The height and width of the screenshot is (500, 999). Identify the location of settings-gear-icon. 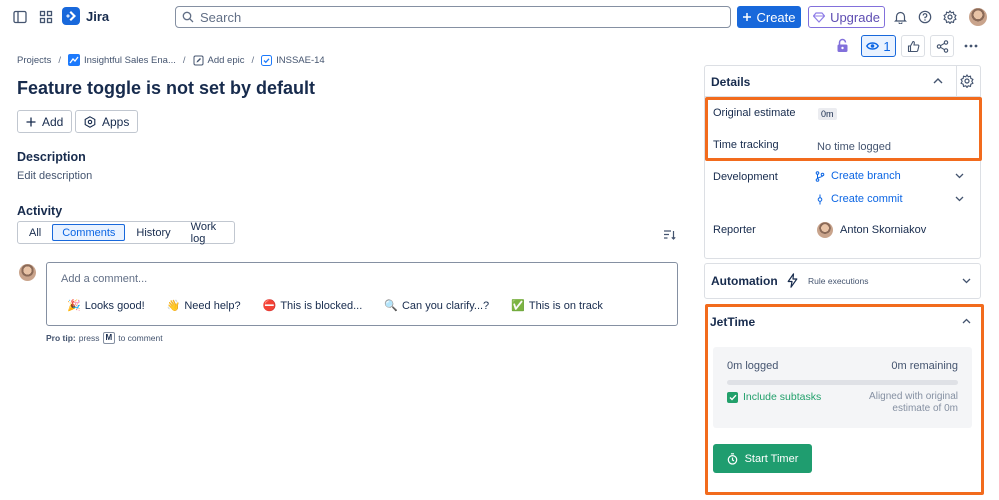
(950, 17).